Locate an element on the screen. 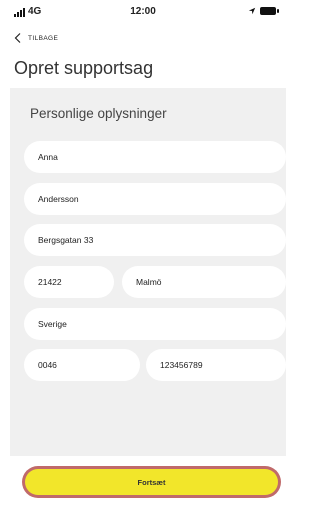 The image size is (320, 512). country-field: Sverige is located at coordinates (155, 324).